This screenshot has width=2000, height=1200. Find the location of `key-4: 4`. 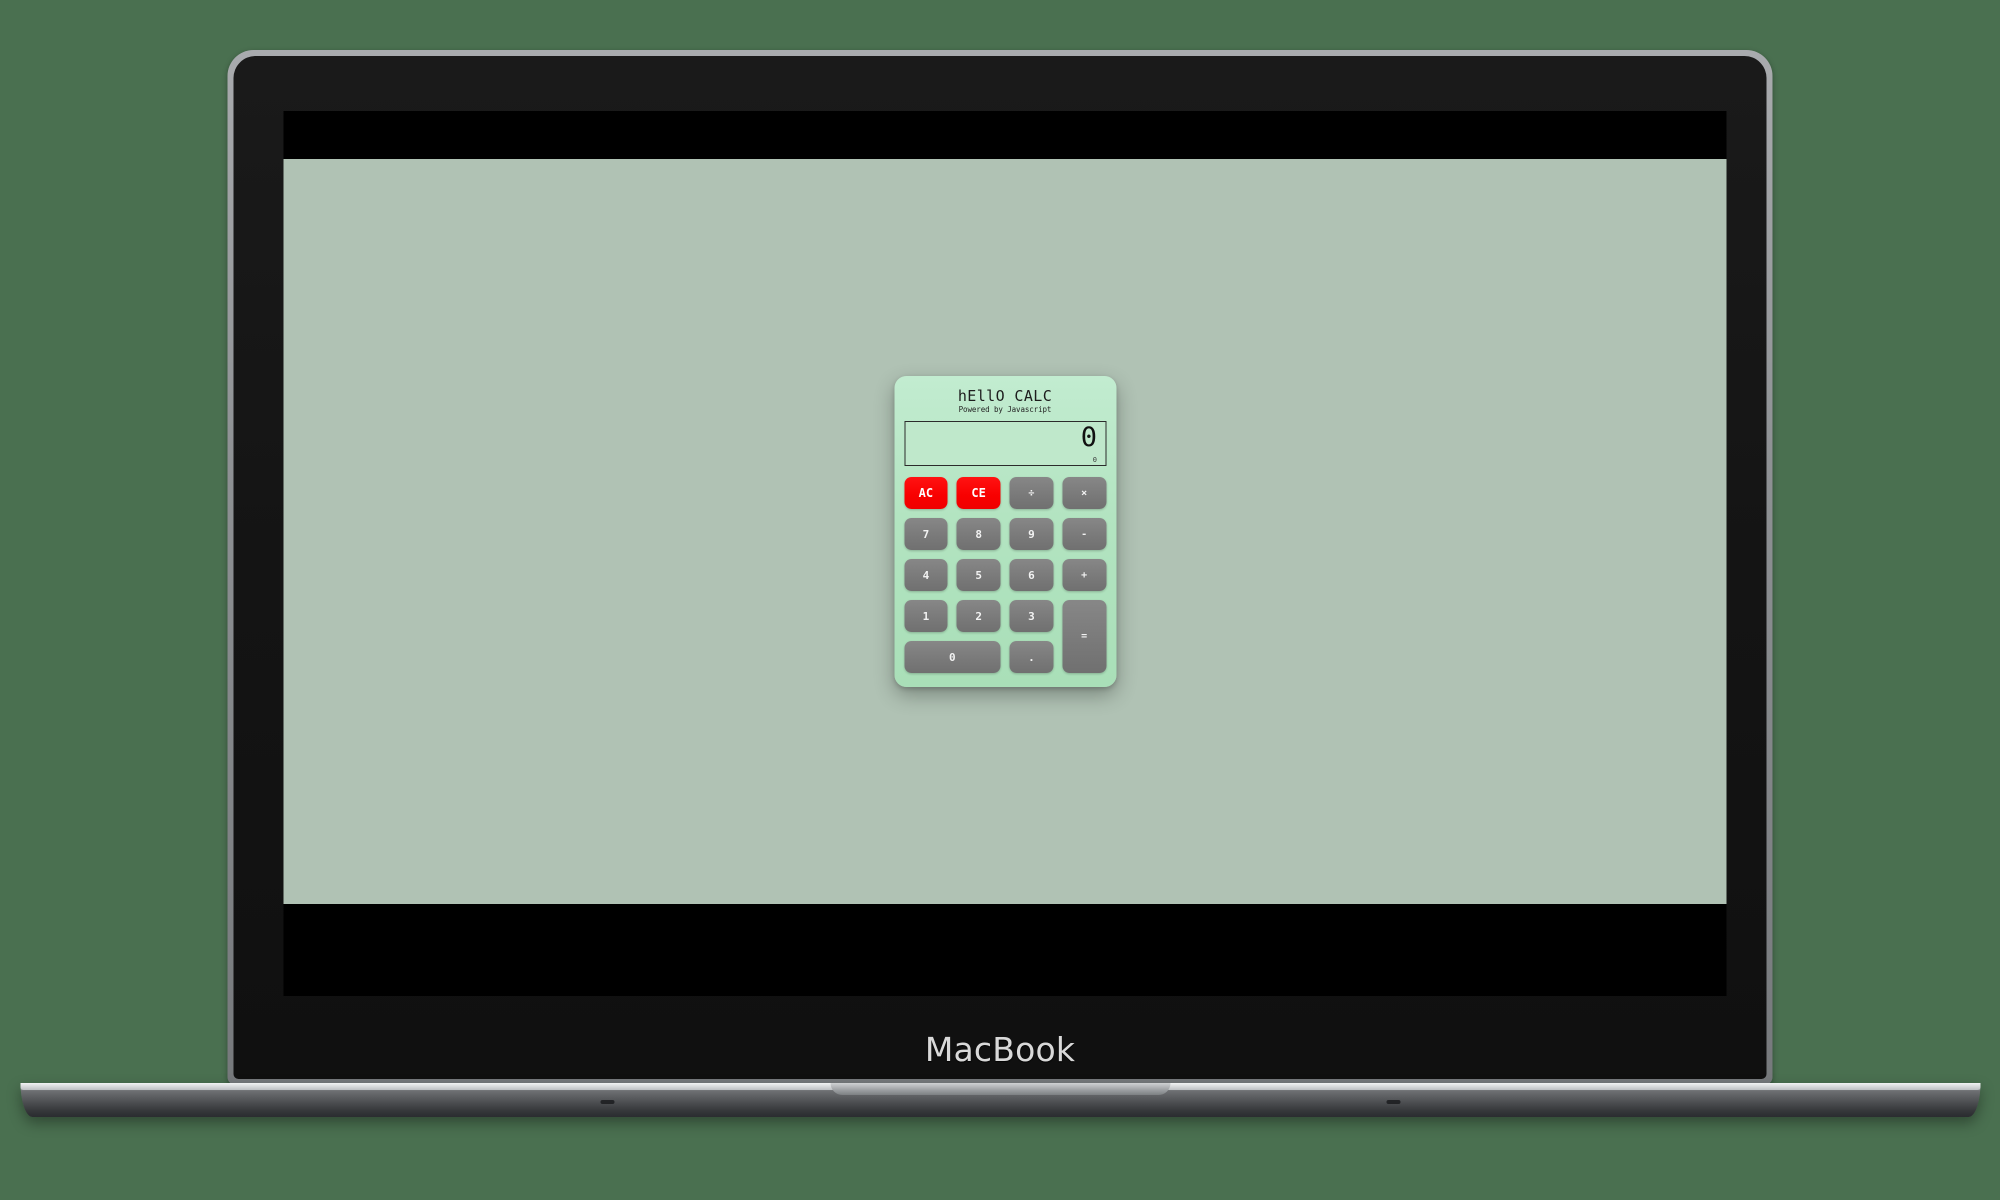

key-4: 4 is located at coordinates (926, 575).